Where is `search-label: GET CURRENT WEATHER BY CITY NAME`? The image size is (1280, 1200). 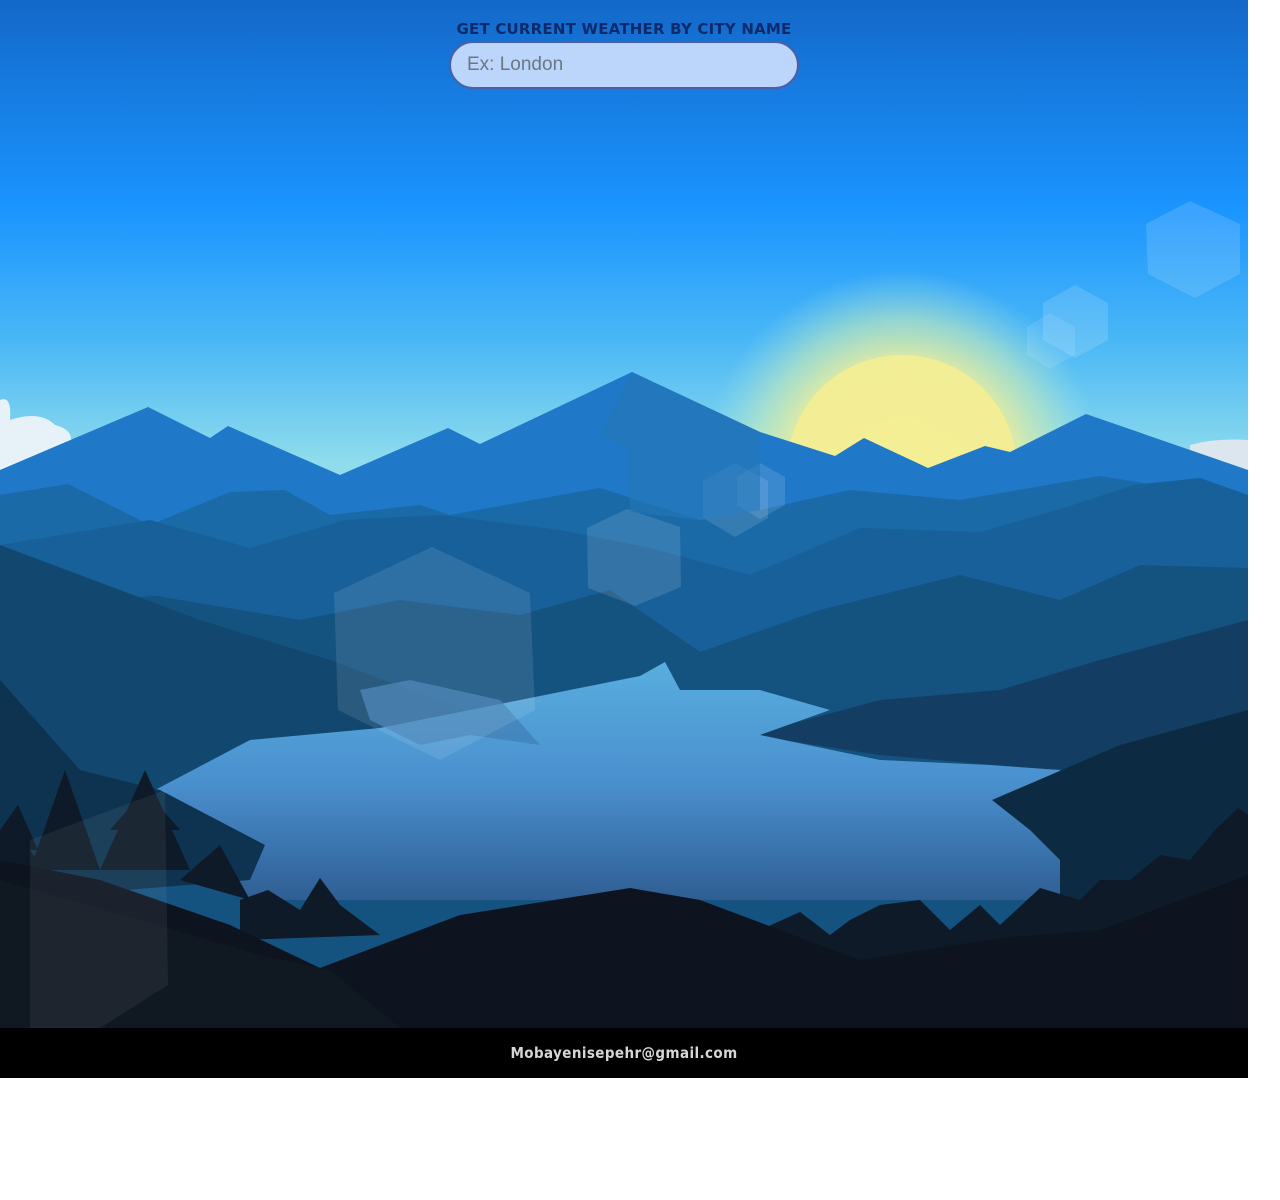 search-label: GET CURRENT WEATHER BY CITY NAME is located at coordinates (624, 29).